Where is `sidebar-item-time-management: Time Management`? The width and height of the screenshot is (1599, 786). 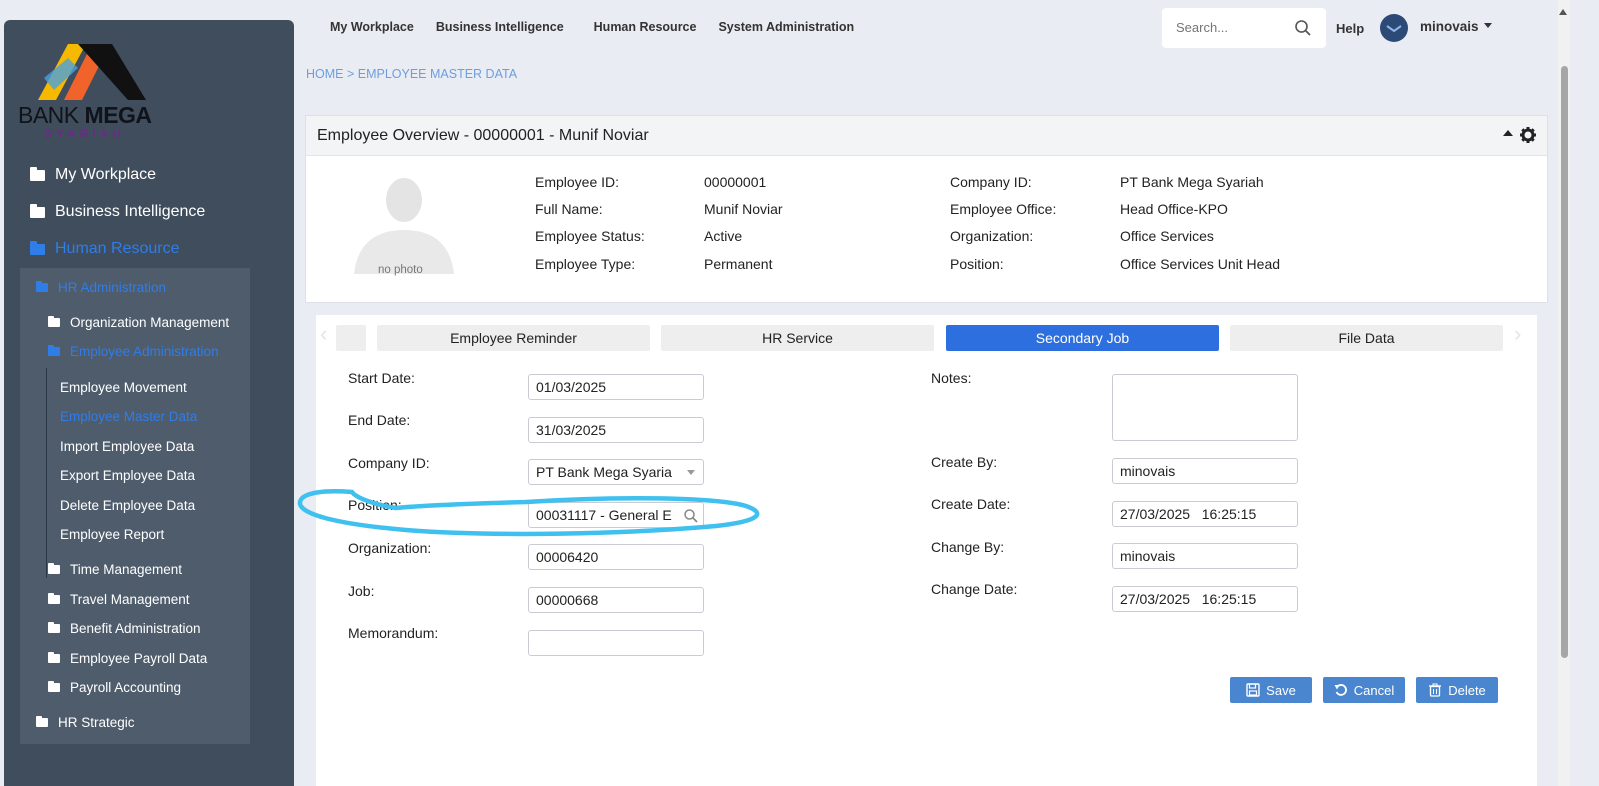
sidebar-item-time-management: Time Management is located at coordinates (115, 569).